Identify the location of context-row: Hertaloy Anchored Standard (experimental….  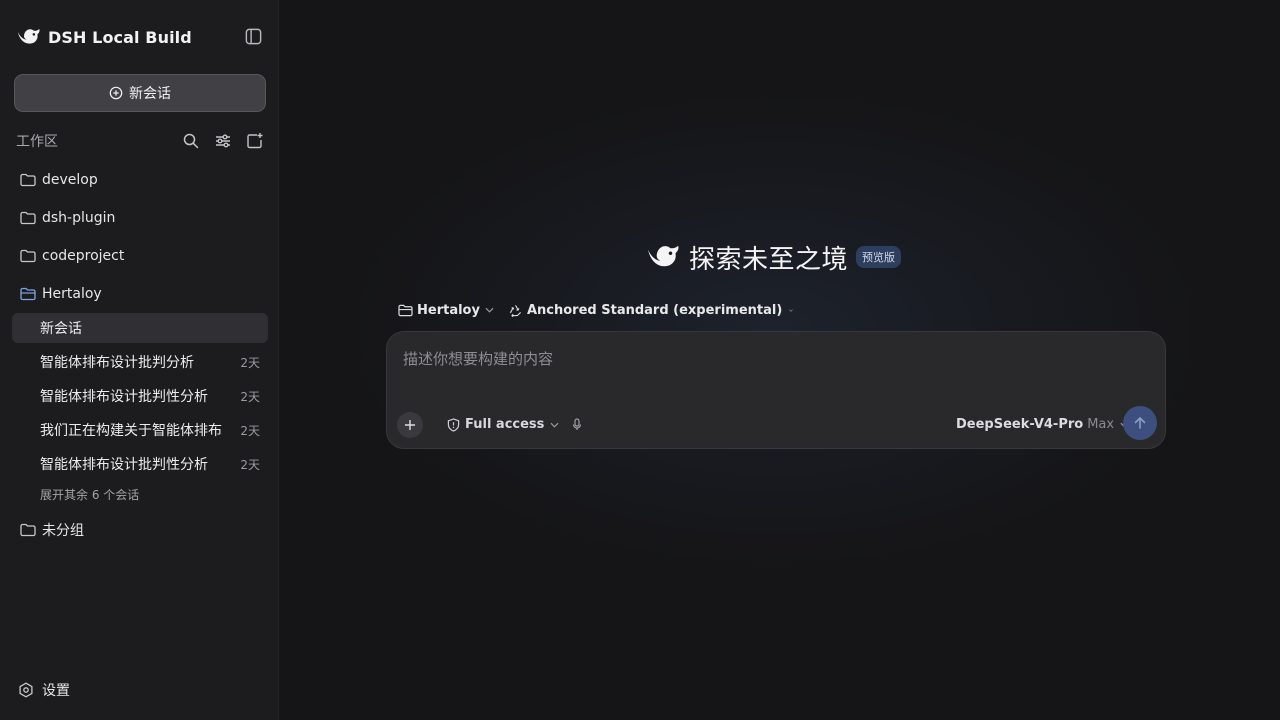
(596, 310).